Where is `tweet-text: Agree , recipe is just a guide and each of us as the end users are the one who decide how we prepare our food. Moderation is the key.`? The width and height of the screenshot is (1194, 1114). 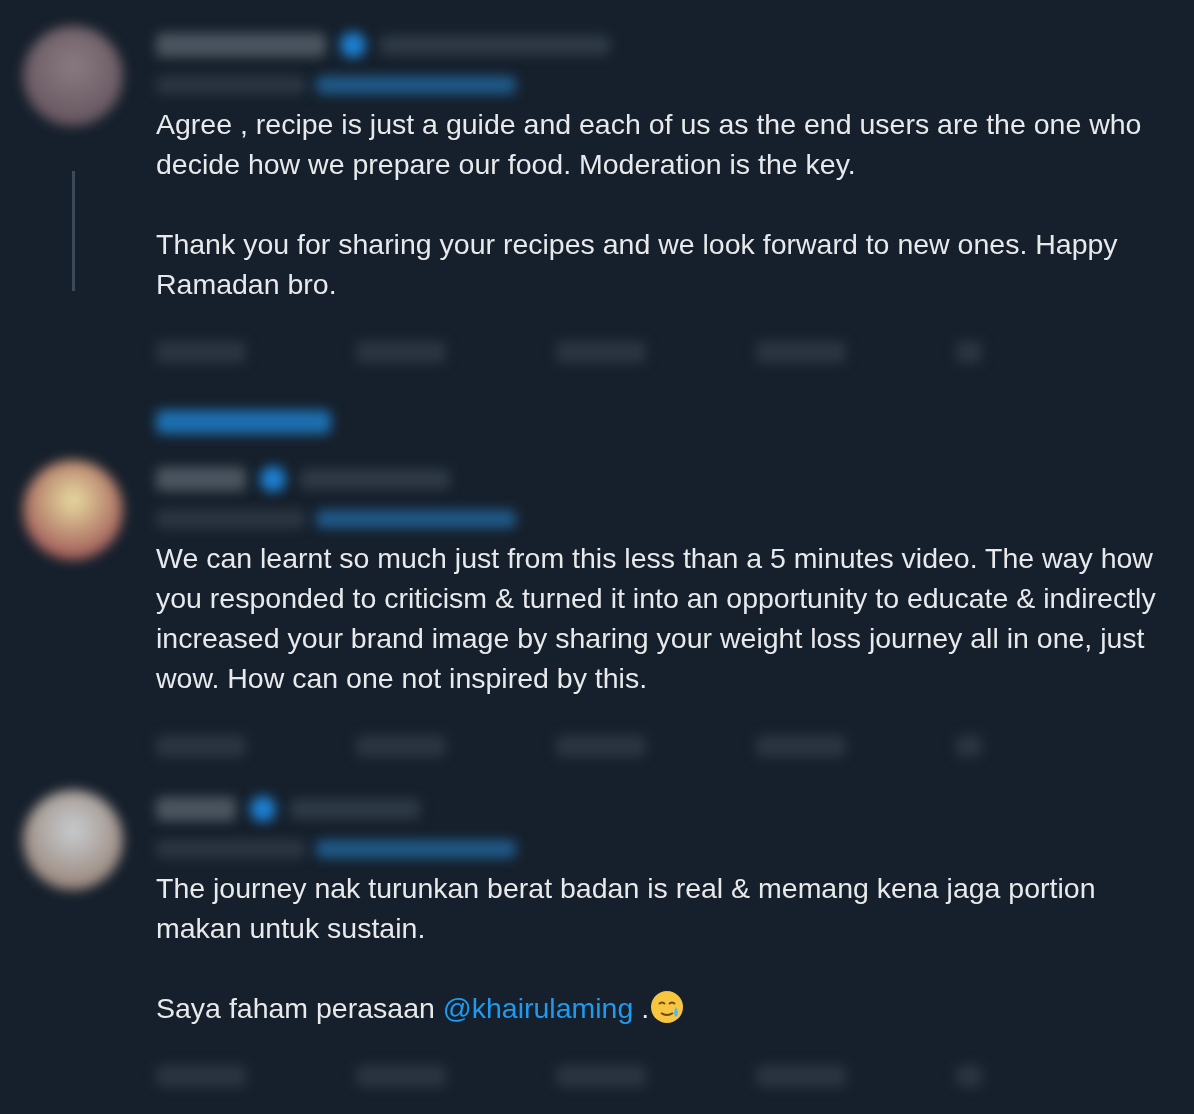 tweet-text: Agree , recipe is just a guide and each of us as the end users are the one who decide how we prepare our food. Moderation is the key. is located at coordinates (649, 144).